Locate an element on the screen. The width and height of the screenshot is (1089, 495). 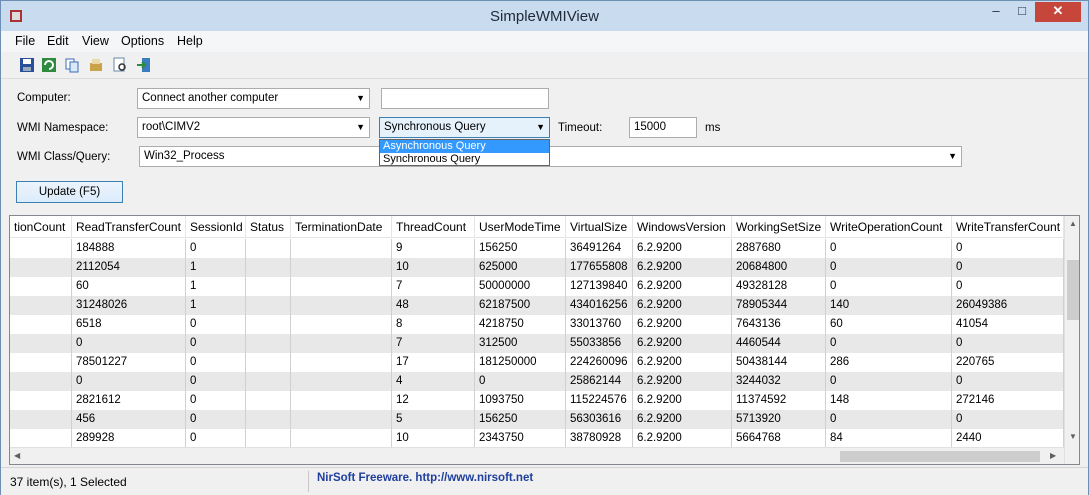
toolbar is located at coordinates (544, 65).